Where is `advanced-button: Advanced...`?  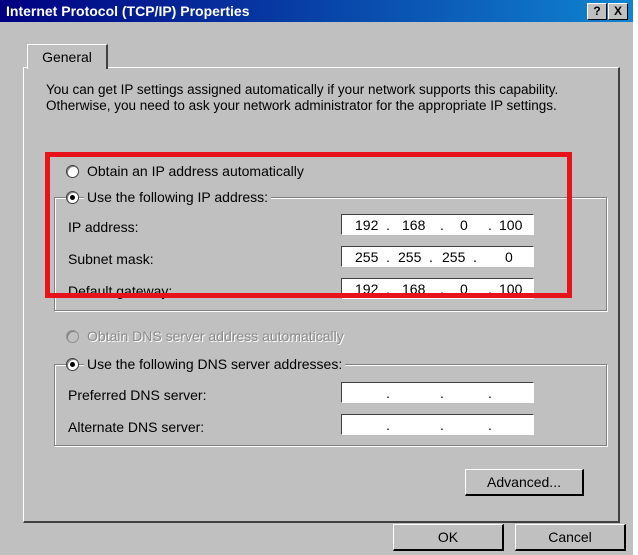
advanced-button: Advanced... is located at coordinates (524, 482).